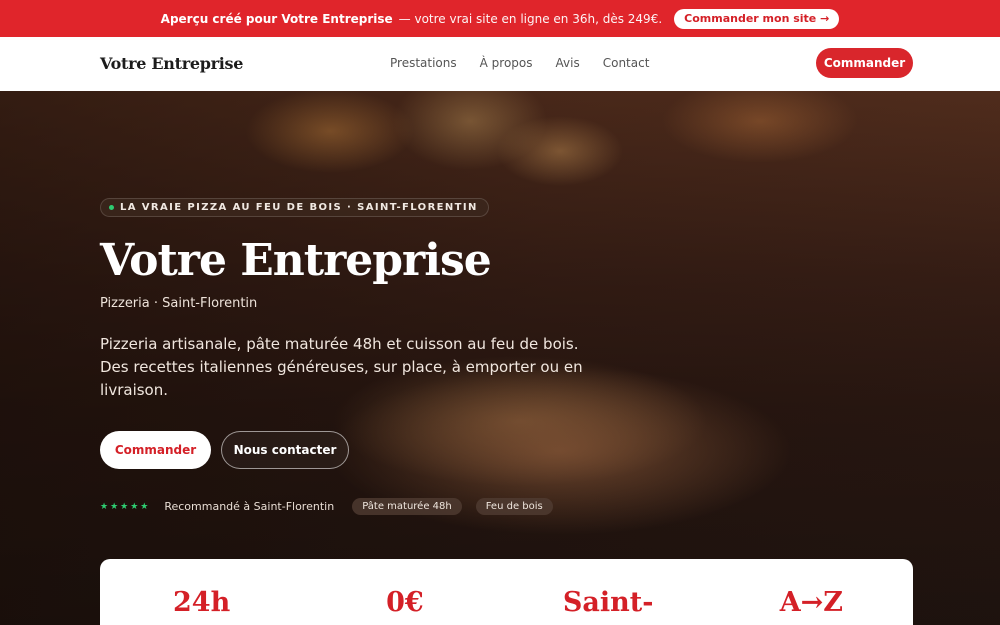  What do you see at coordinates (514, 506) in the screenshot?
I see `feature-chip: Feu de bois` at bounding box center [514, 506].